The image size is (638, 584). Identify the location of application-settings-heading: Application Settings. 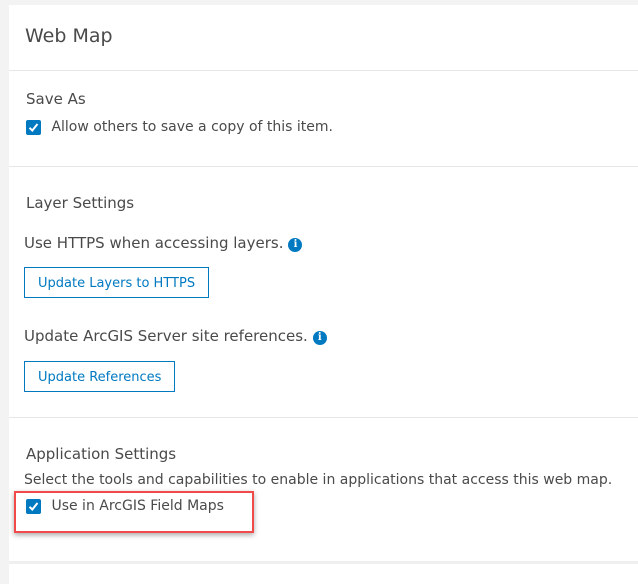
(101, 454).